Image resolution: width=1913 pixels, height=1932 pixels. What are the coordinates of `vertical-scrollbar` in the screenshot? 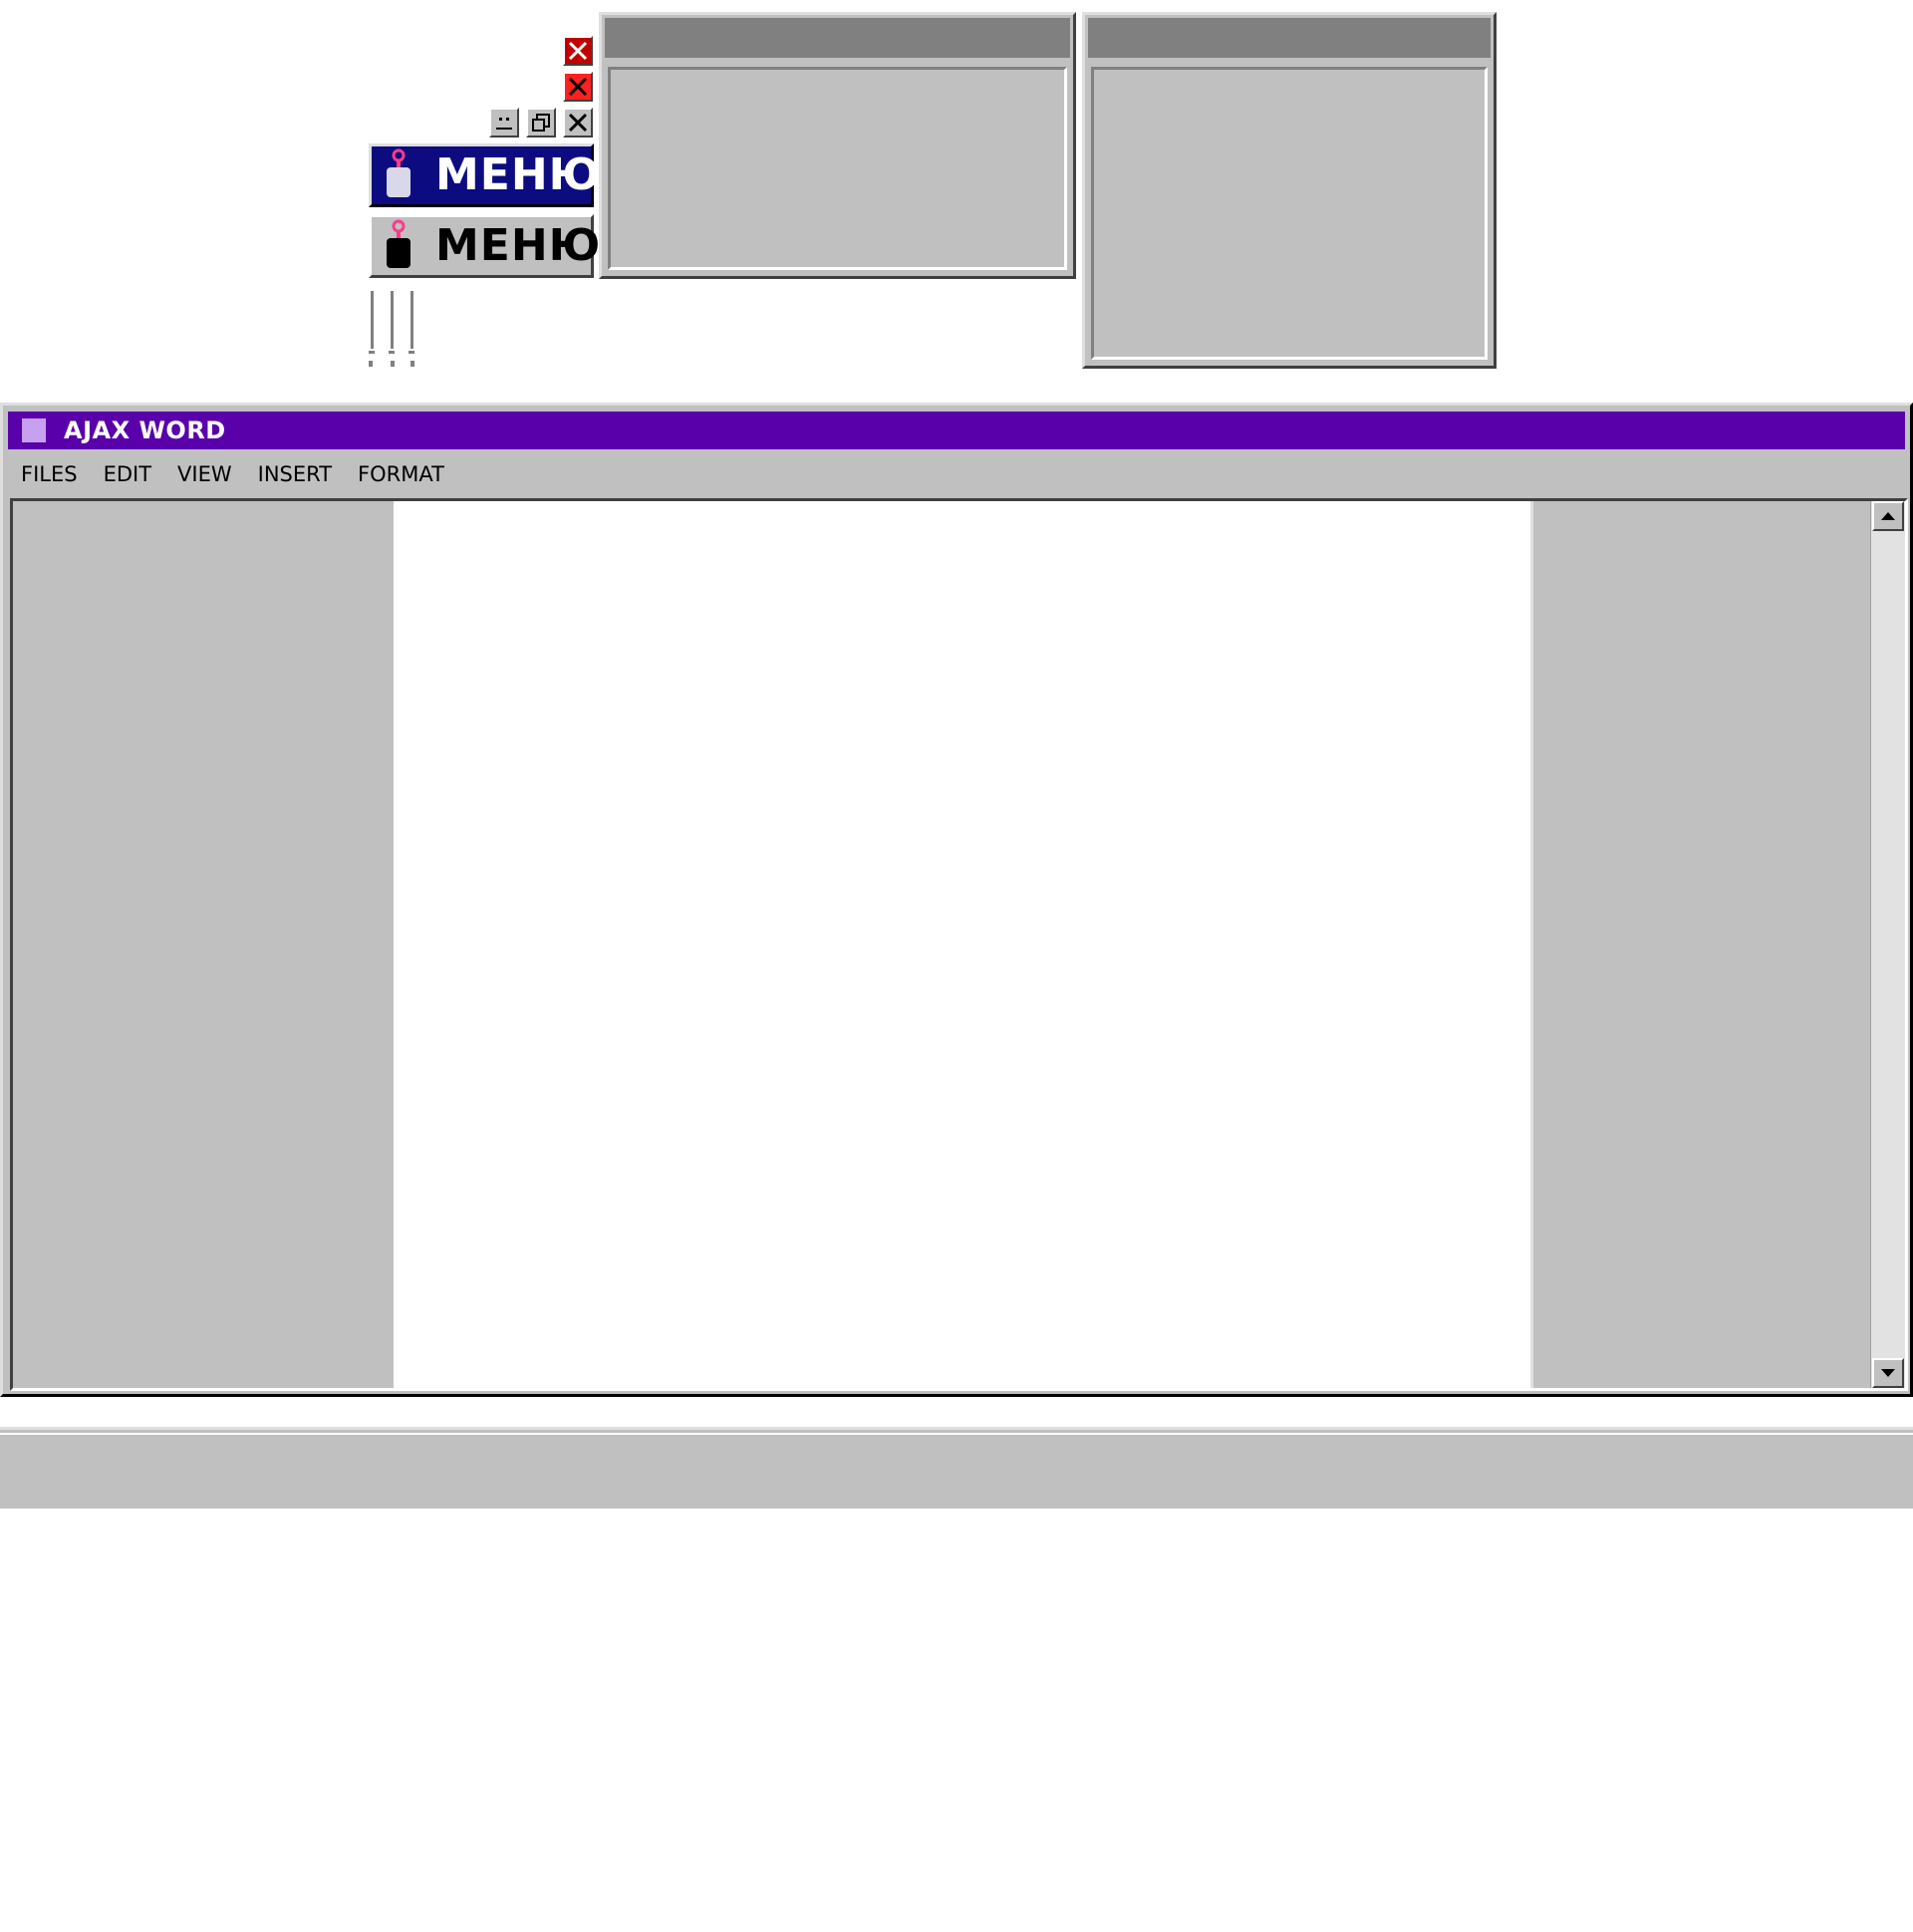 It's located at (1887, 944).